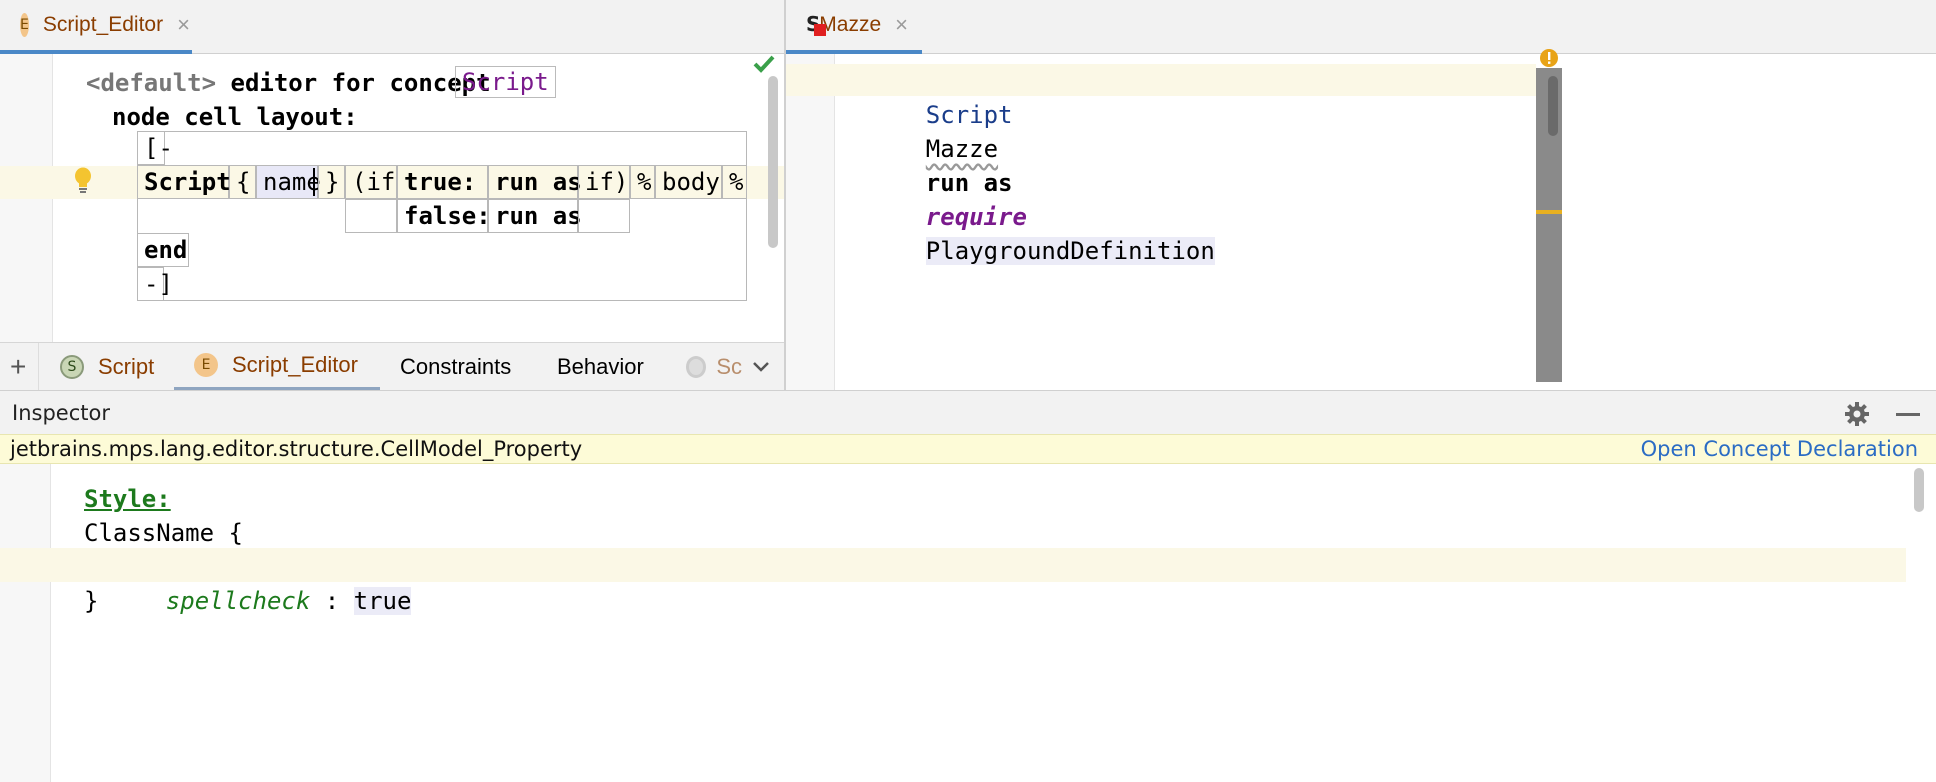  What do you see at coordinates (242, 182) in the screenshot?
I see `brace-open-cell: {` at bounding box center [242, 182].